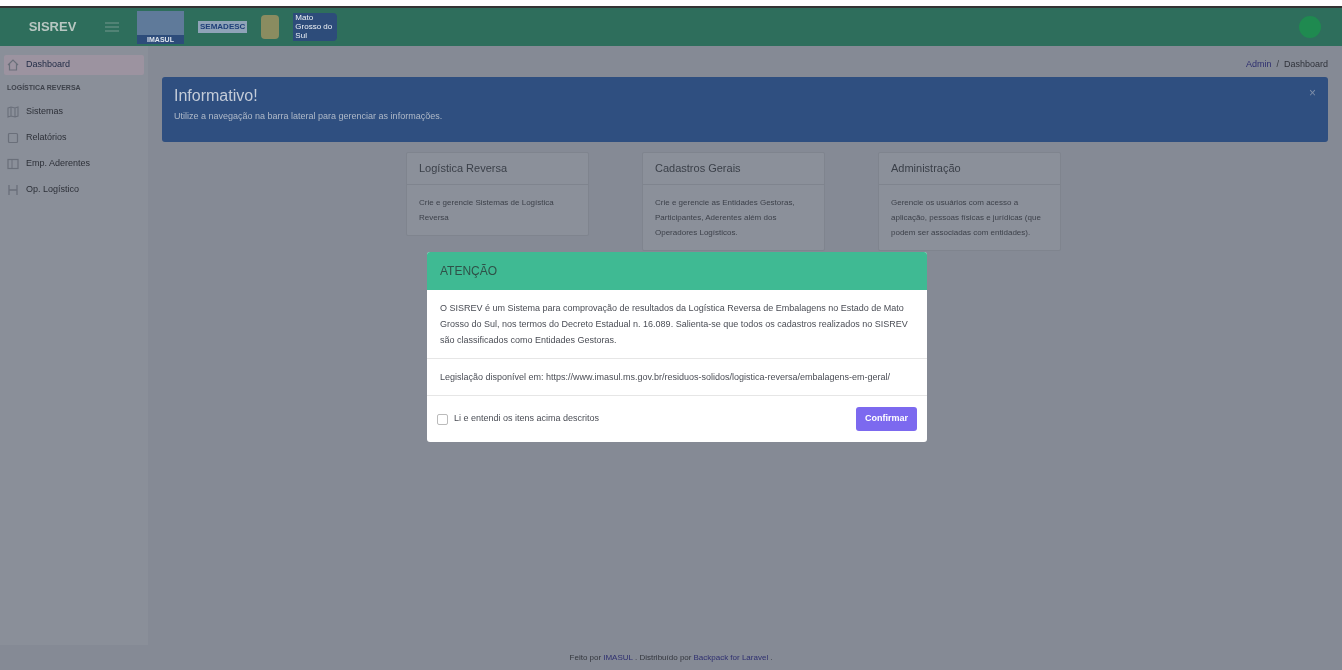 The image size is (1342, 670). I want to click on footer-link: Backpack for Laravel, so click(731, 657).